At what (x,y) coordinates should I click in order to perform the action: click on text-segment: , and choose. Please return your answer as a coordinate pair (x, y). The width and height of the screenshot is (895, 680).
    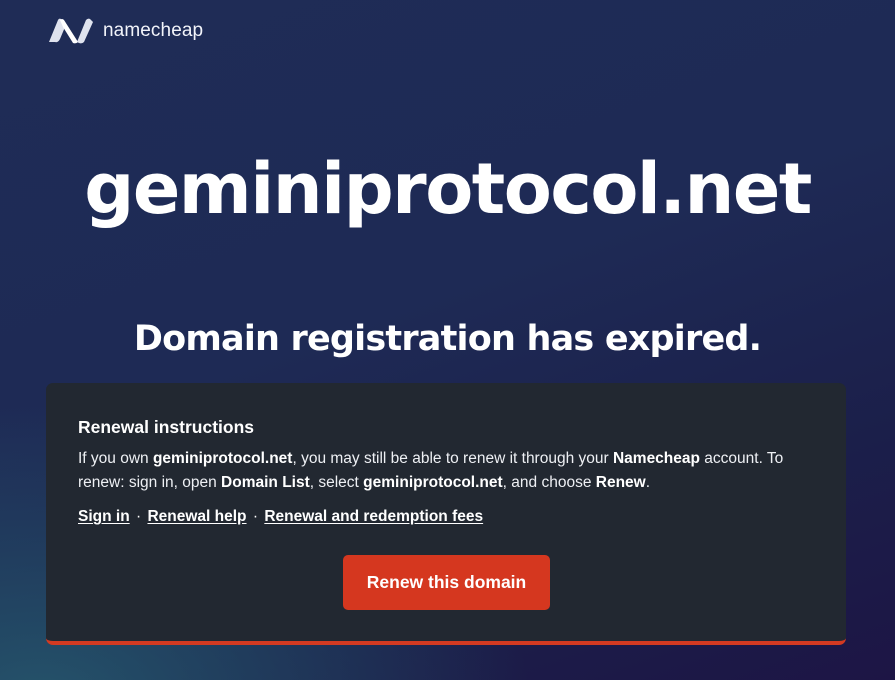
    Looking at the image, I should click on (549, 482).